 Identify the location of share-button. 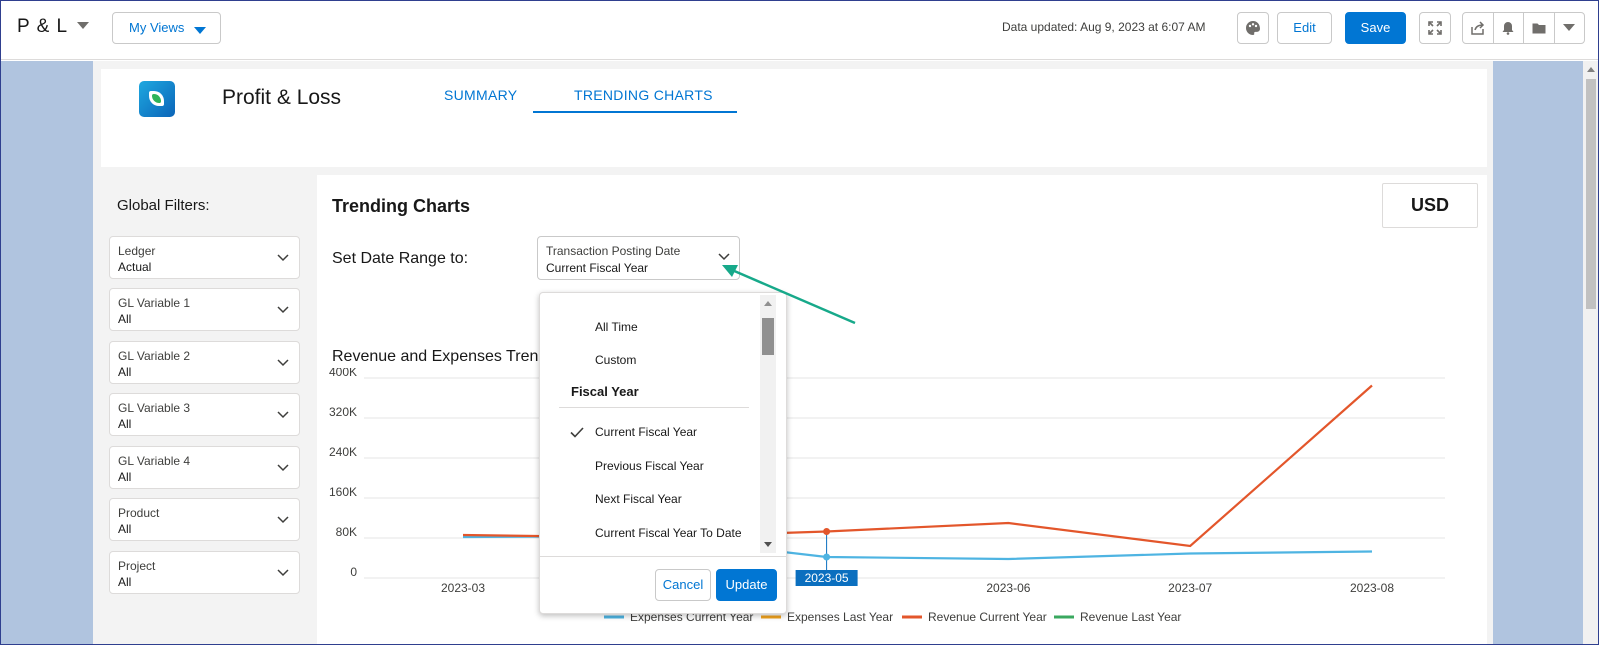
(1478, 28).